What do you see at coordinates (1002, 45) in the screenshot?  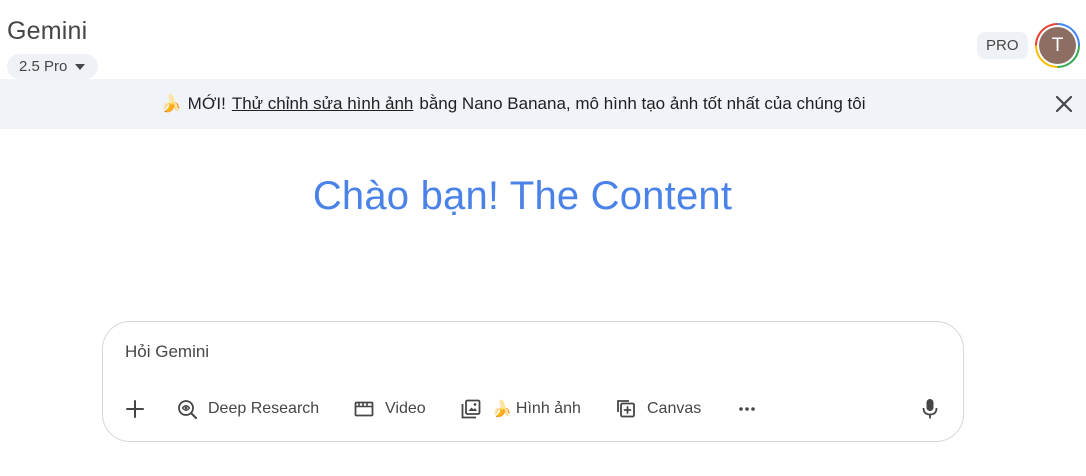 I see `pro-badge: PRO` at bounding box center [1002, 45].